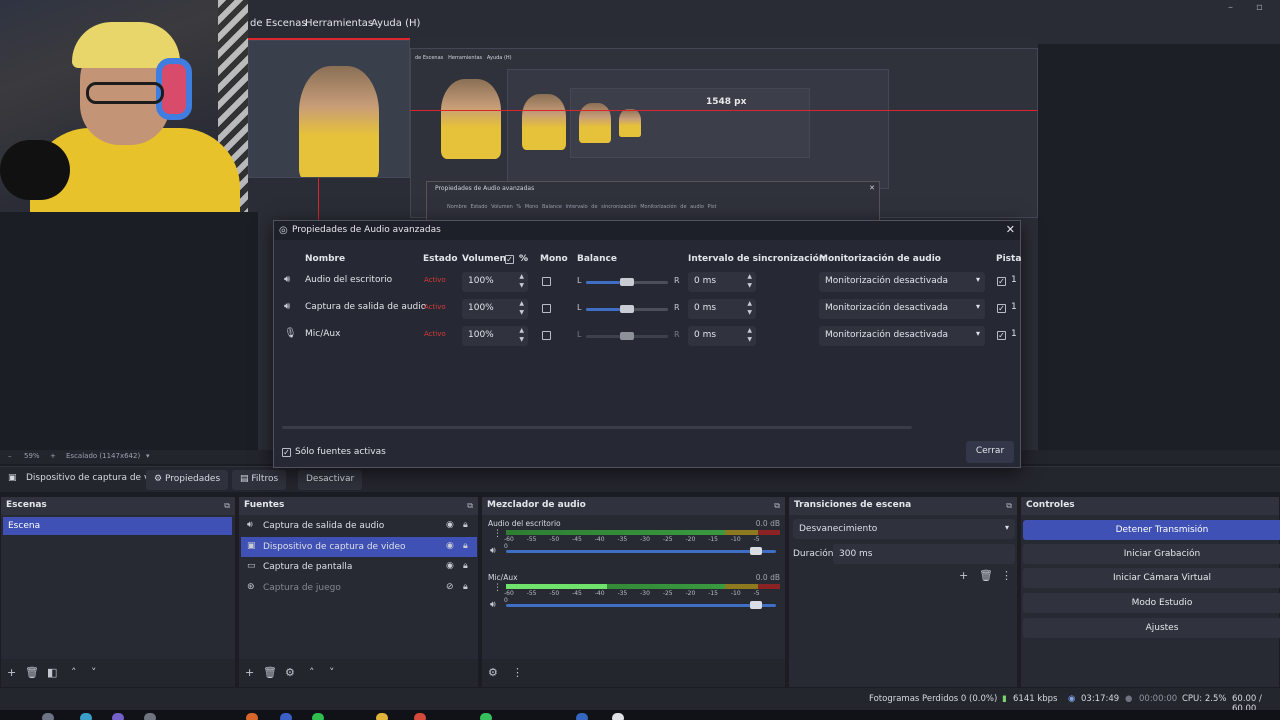 Image resolution: width=1280 pixels, height=720 pixels. Describe the element at coordinates (359, 588) in the screenshot. I see `source-item: ⊛ Captura de juego ⊘ 🔒︎` at that location.